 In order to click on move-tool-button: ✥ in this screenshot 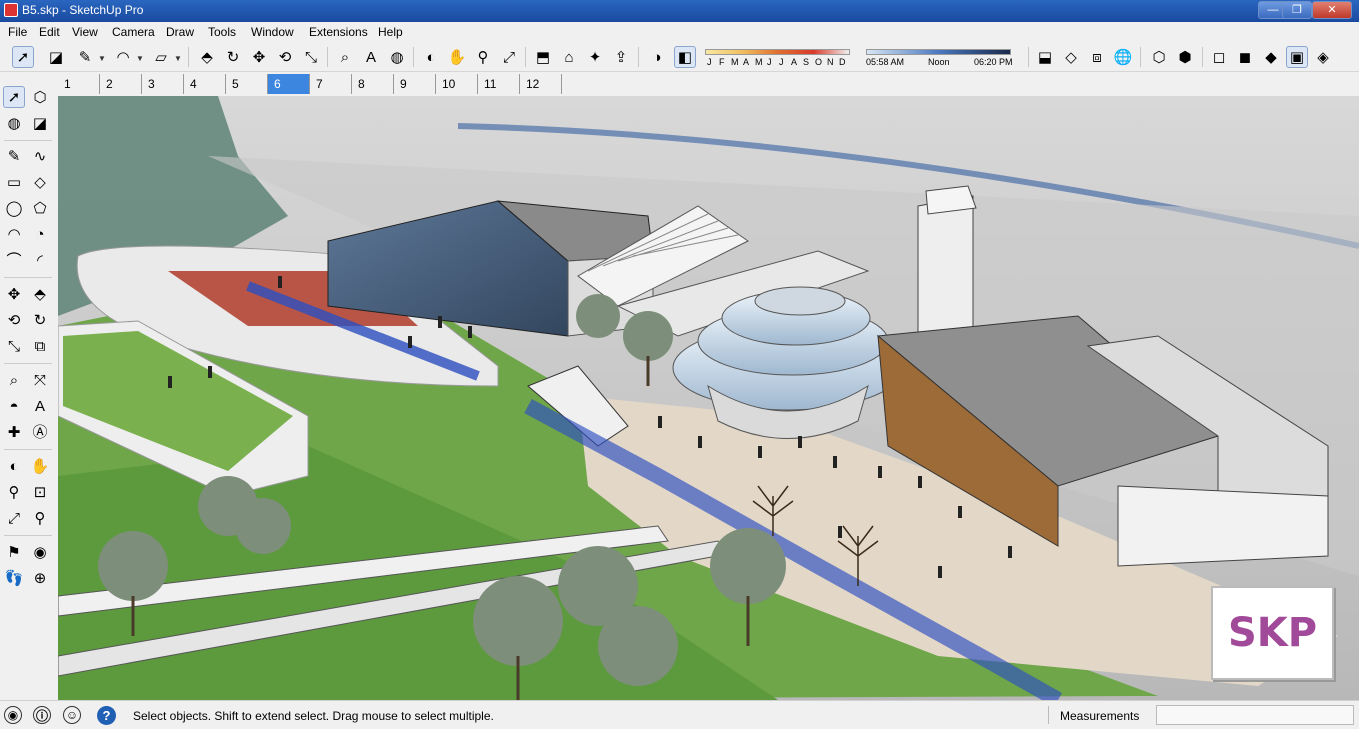, I will do `click(259, 57)`.